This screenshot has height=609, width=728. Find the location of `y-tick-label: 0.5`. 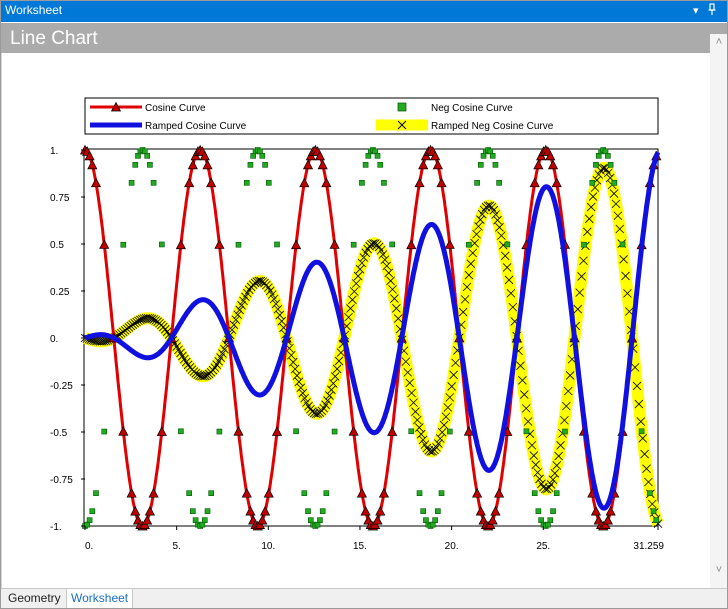

y-tick-label: 0.5 is located at coordinates (57, 245).